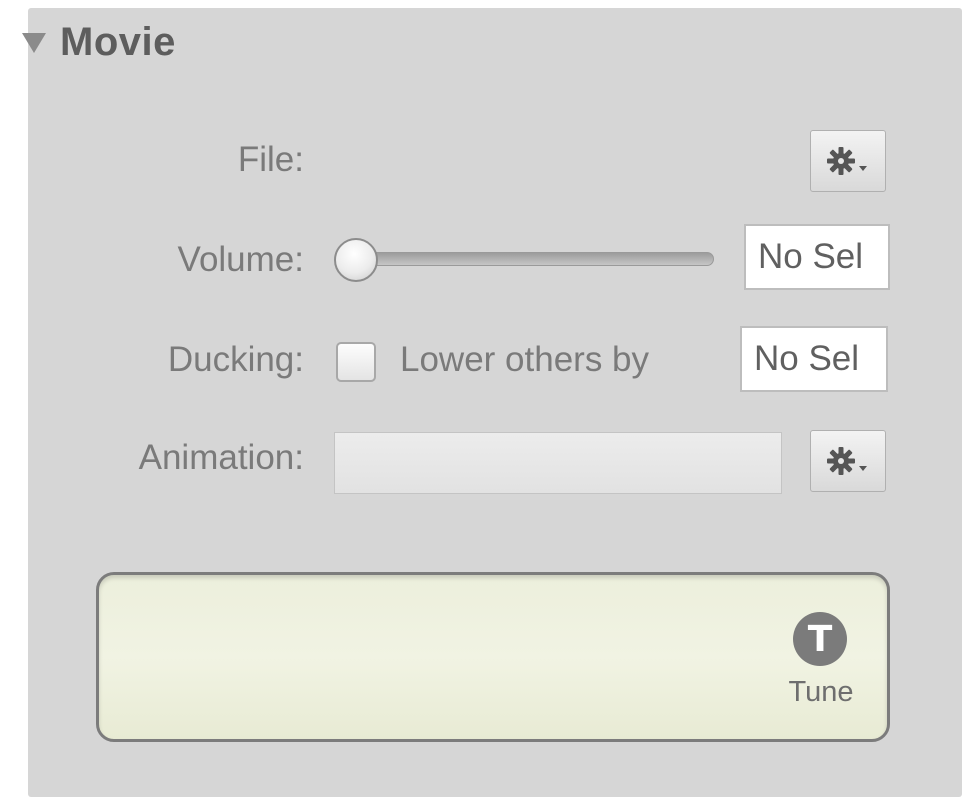 Image resolution: width=978 pixels, height=797 pixels. What do you see at coordinates (817, 257) in the screenshot?
I see `volume-value-field: No Sel` at bounding box center [817, 257].